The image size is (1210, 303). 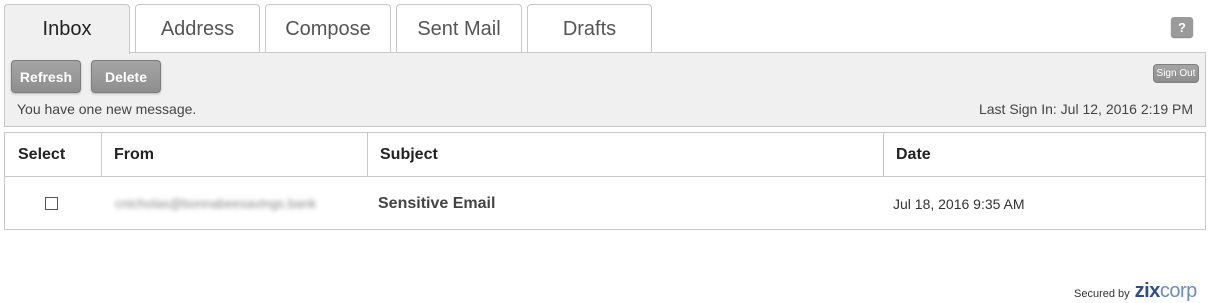 I want to click on message-date: Jul 18, 2016 9:35 AM, so click(x=959, y=203).